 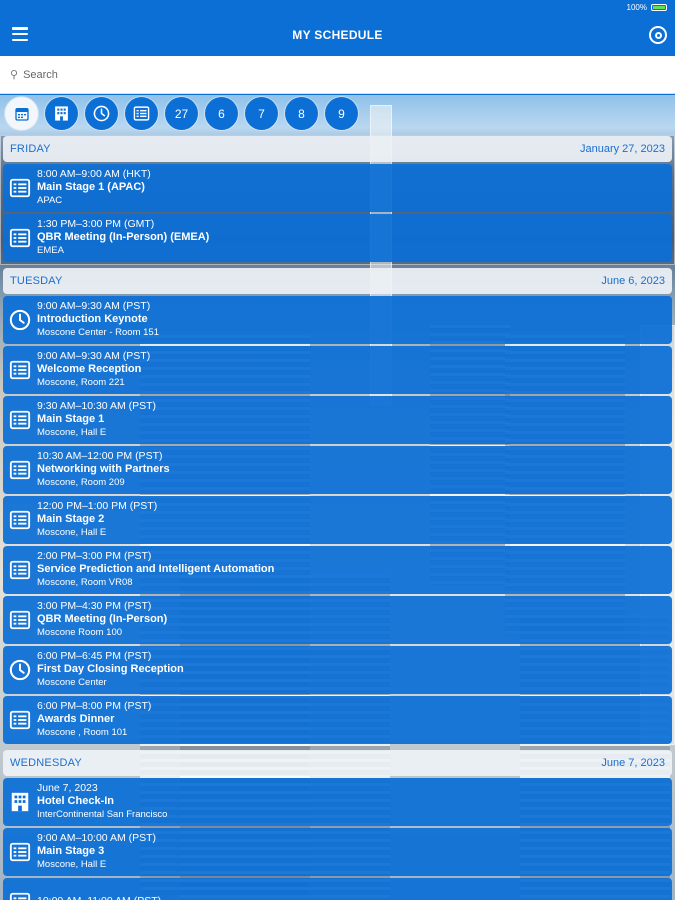 What do you see at coordinates (110, 669) in the screenshot?
I see `event-title: First Day Closing Reception` at bounding box center [110, 669].